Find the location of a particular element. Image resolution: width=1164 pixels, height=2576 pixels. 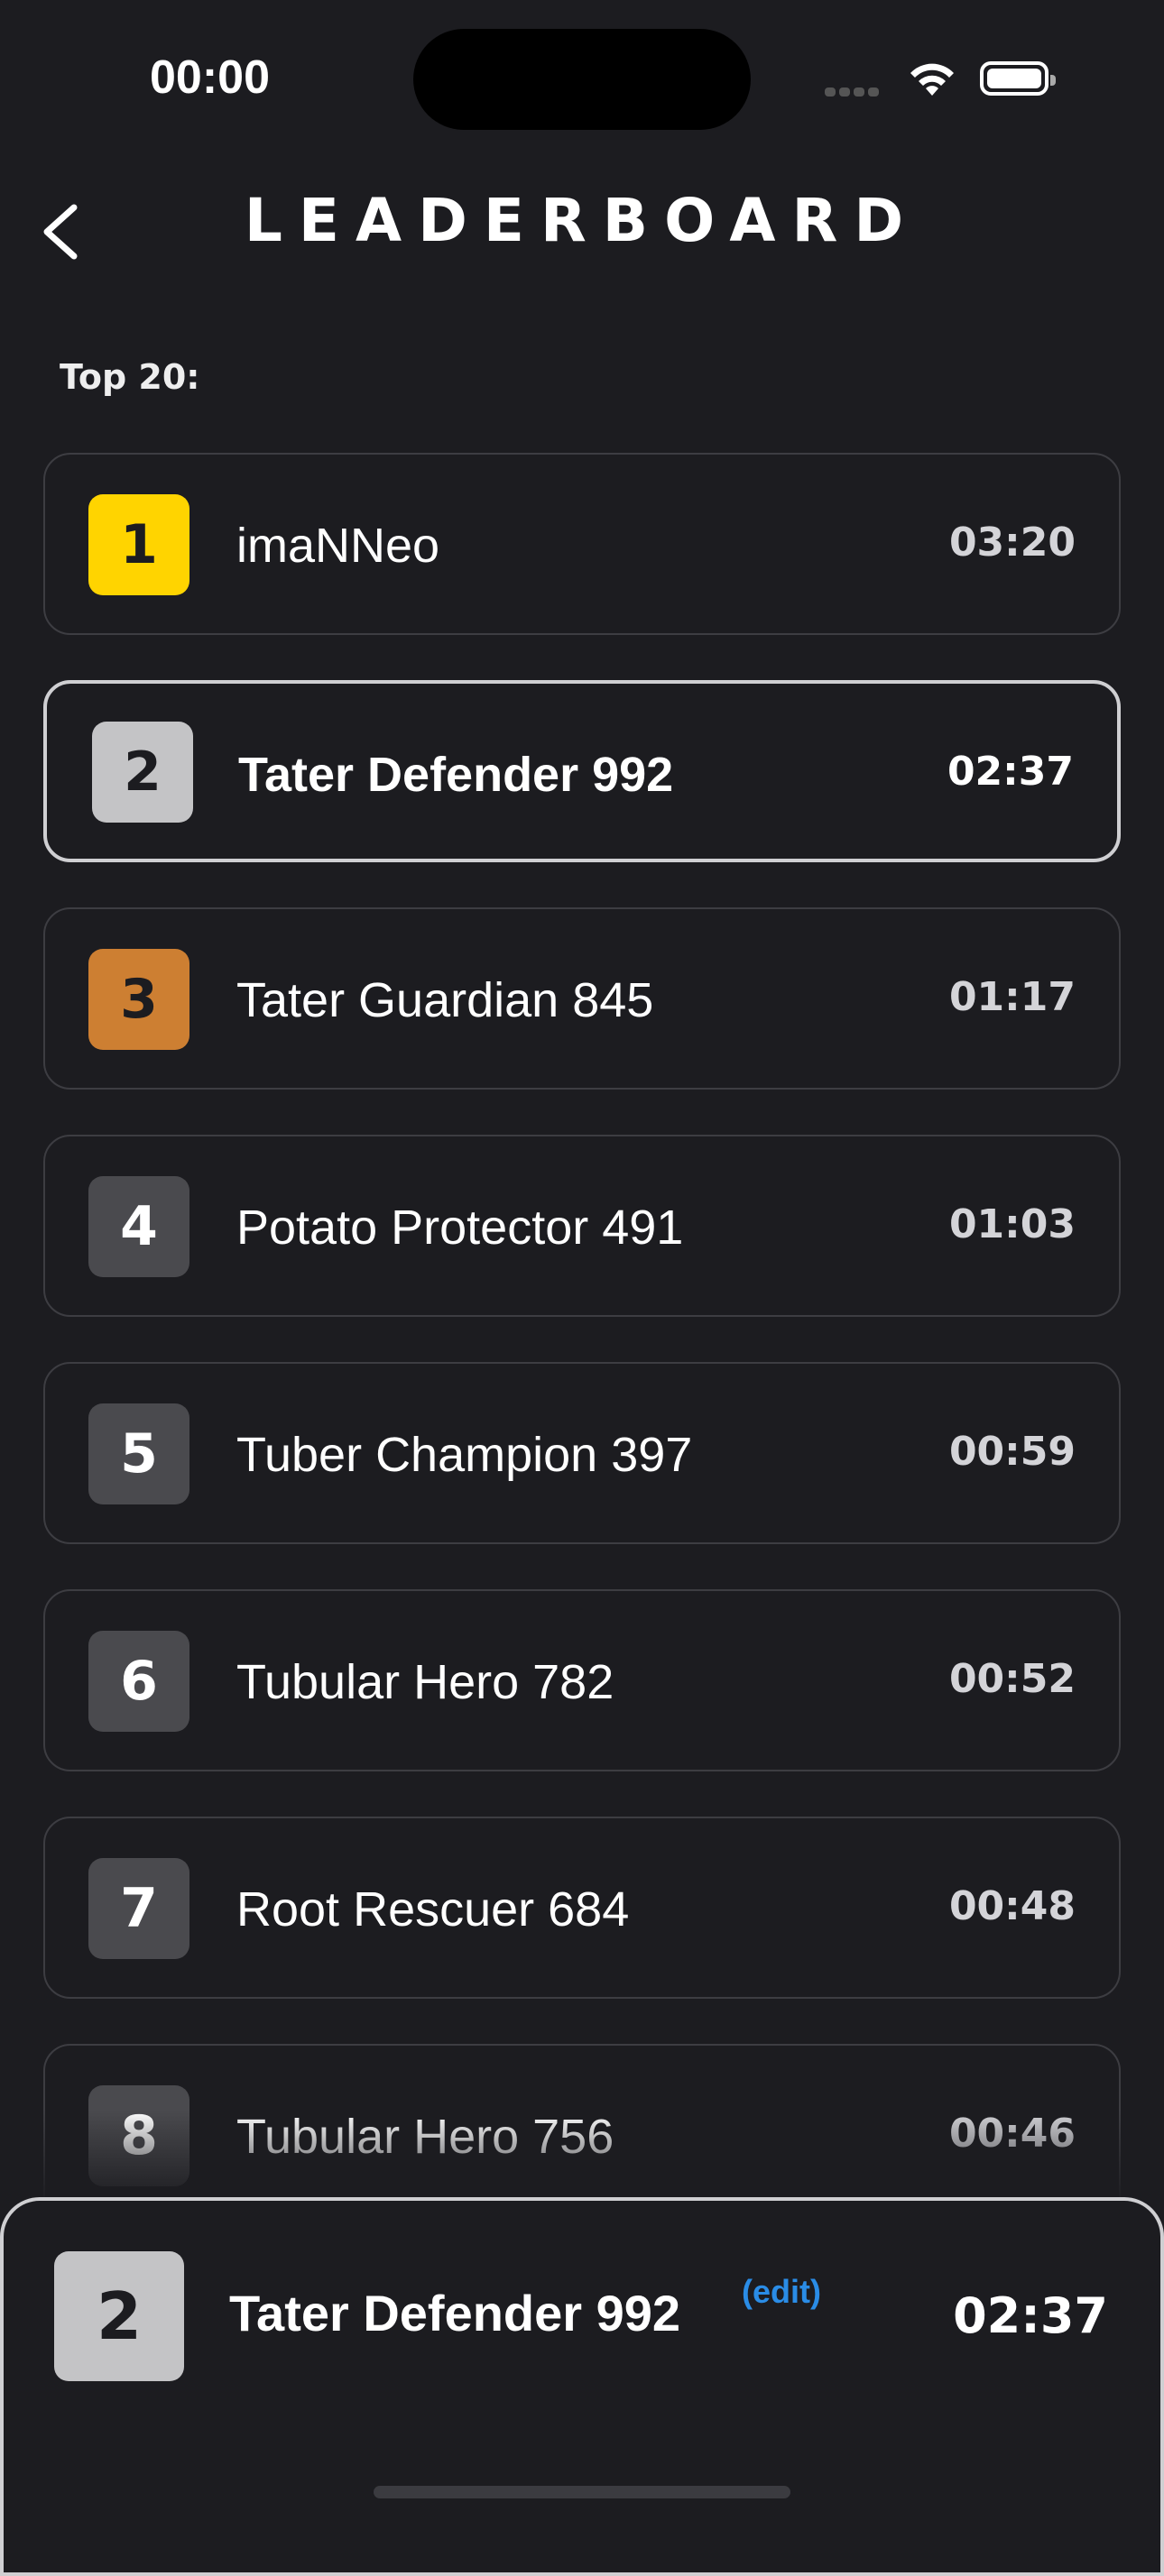

leaderboard-row: 1 imaNNeo 03:20 is located at coordinates (582, 544).